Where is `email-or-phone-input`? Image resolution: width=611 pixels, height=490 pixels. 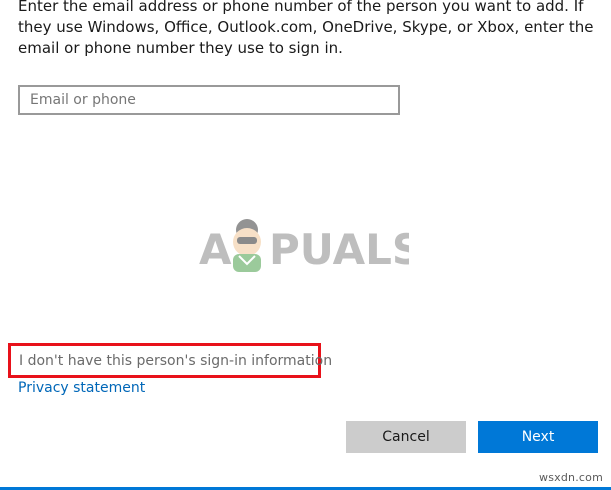
email-or-phone-input is located at coordinates (209, 100).